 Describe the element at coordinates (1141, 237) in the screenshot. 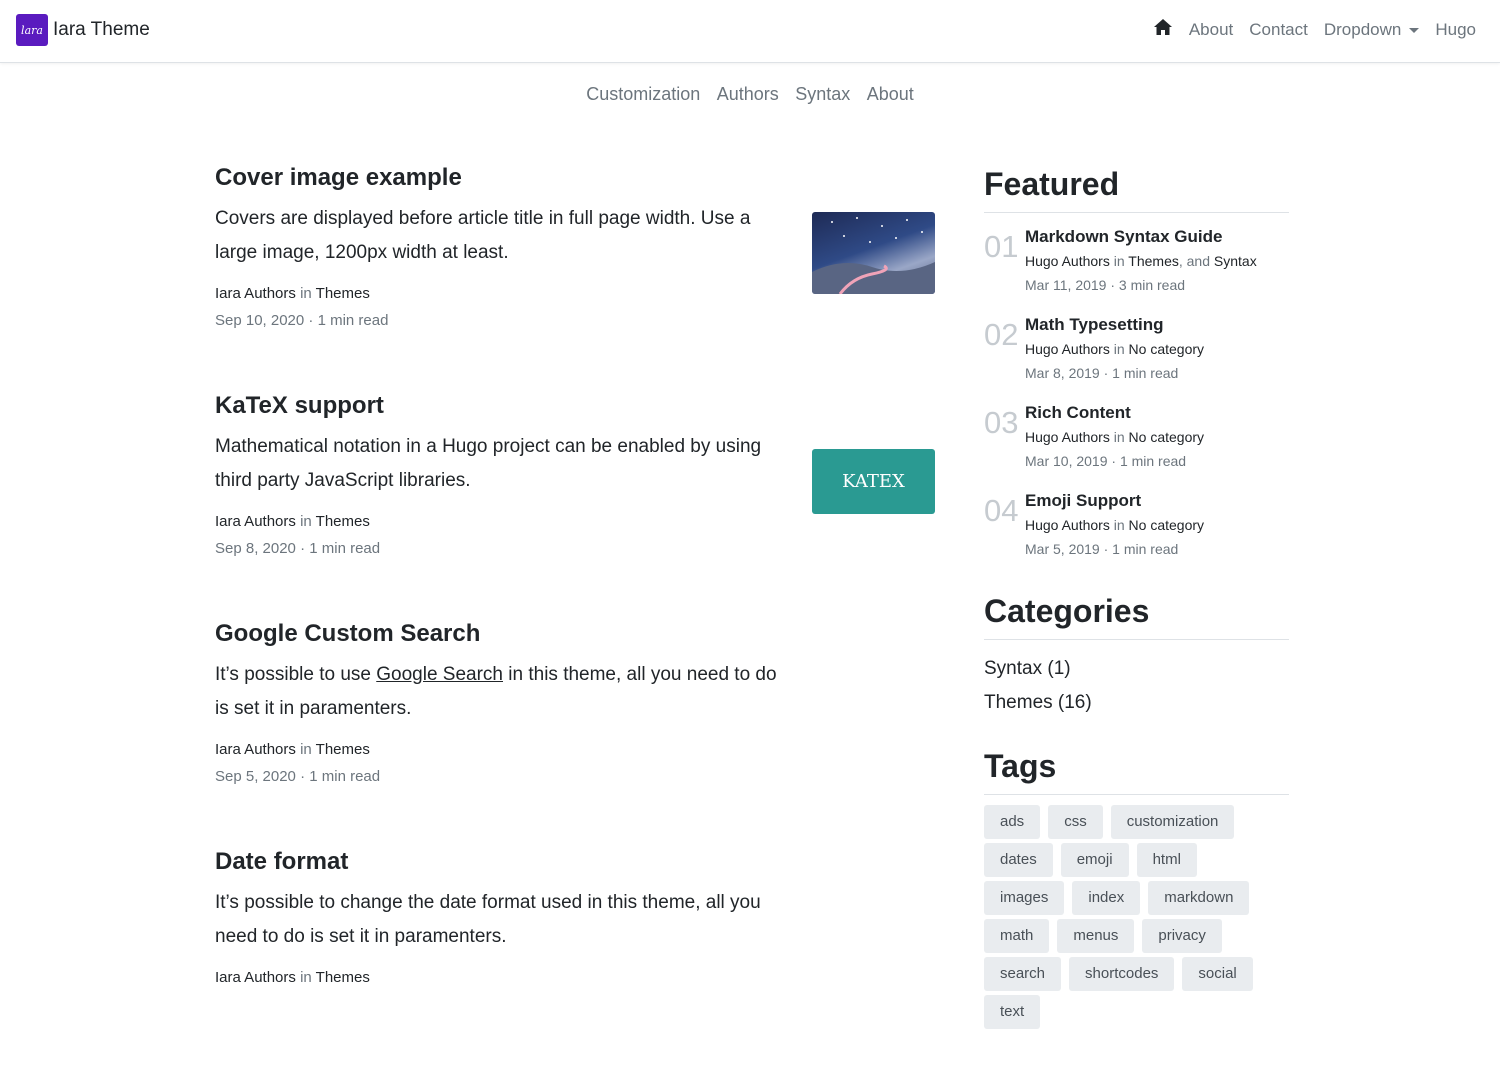

I see `featured-title: Markdown Syntax Guide` at that location.